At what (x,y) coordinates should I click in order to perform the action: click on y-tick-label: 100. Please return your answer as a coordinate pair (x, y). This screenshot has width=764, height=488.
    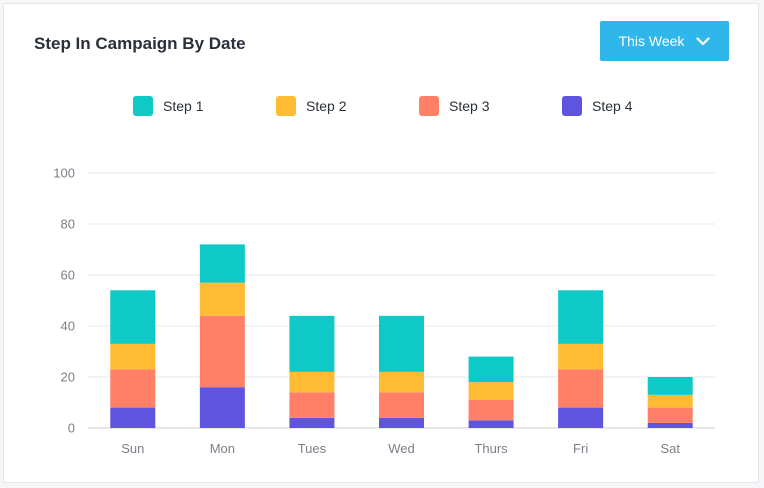
    Looking at the image, I should click on (64, 173).